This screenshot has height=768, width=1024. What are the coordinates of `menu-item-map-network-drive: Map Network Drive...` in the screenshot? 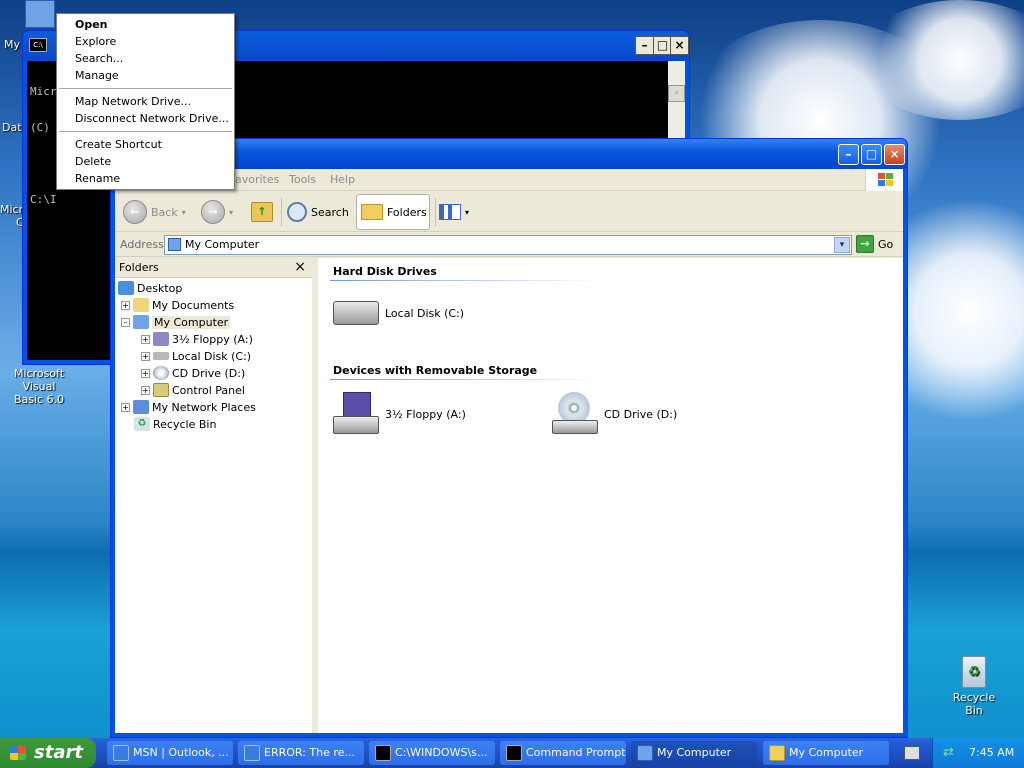 It's located at (133, 101).